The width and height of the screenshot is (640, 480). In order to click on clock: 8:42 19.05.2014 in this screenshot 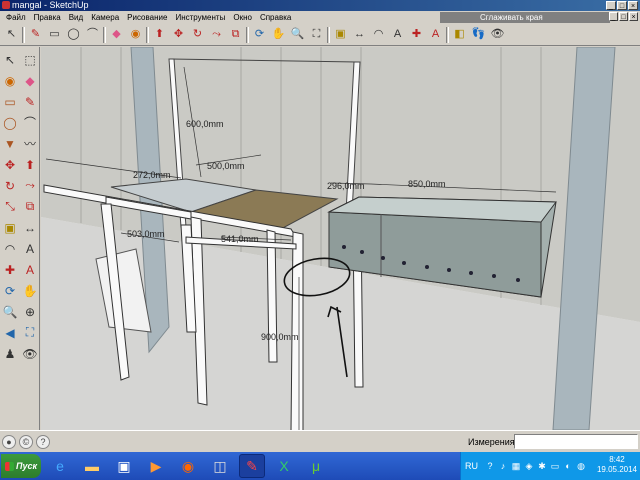, I will do `click(617, 465)`.